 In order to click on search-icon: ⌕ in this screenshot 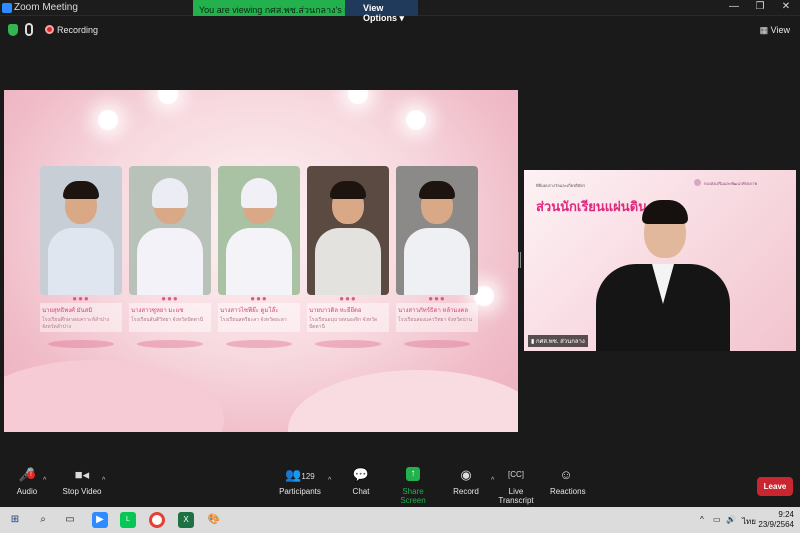, I will do `click(43, 520)`.